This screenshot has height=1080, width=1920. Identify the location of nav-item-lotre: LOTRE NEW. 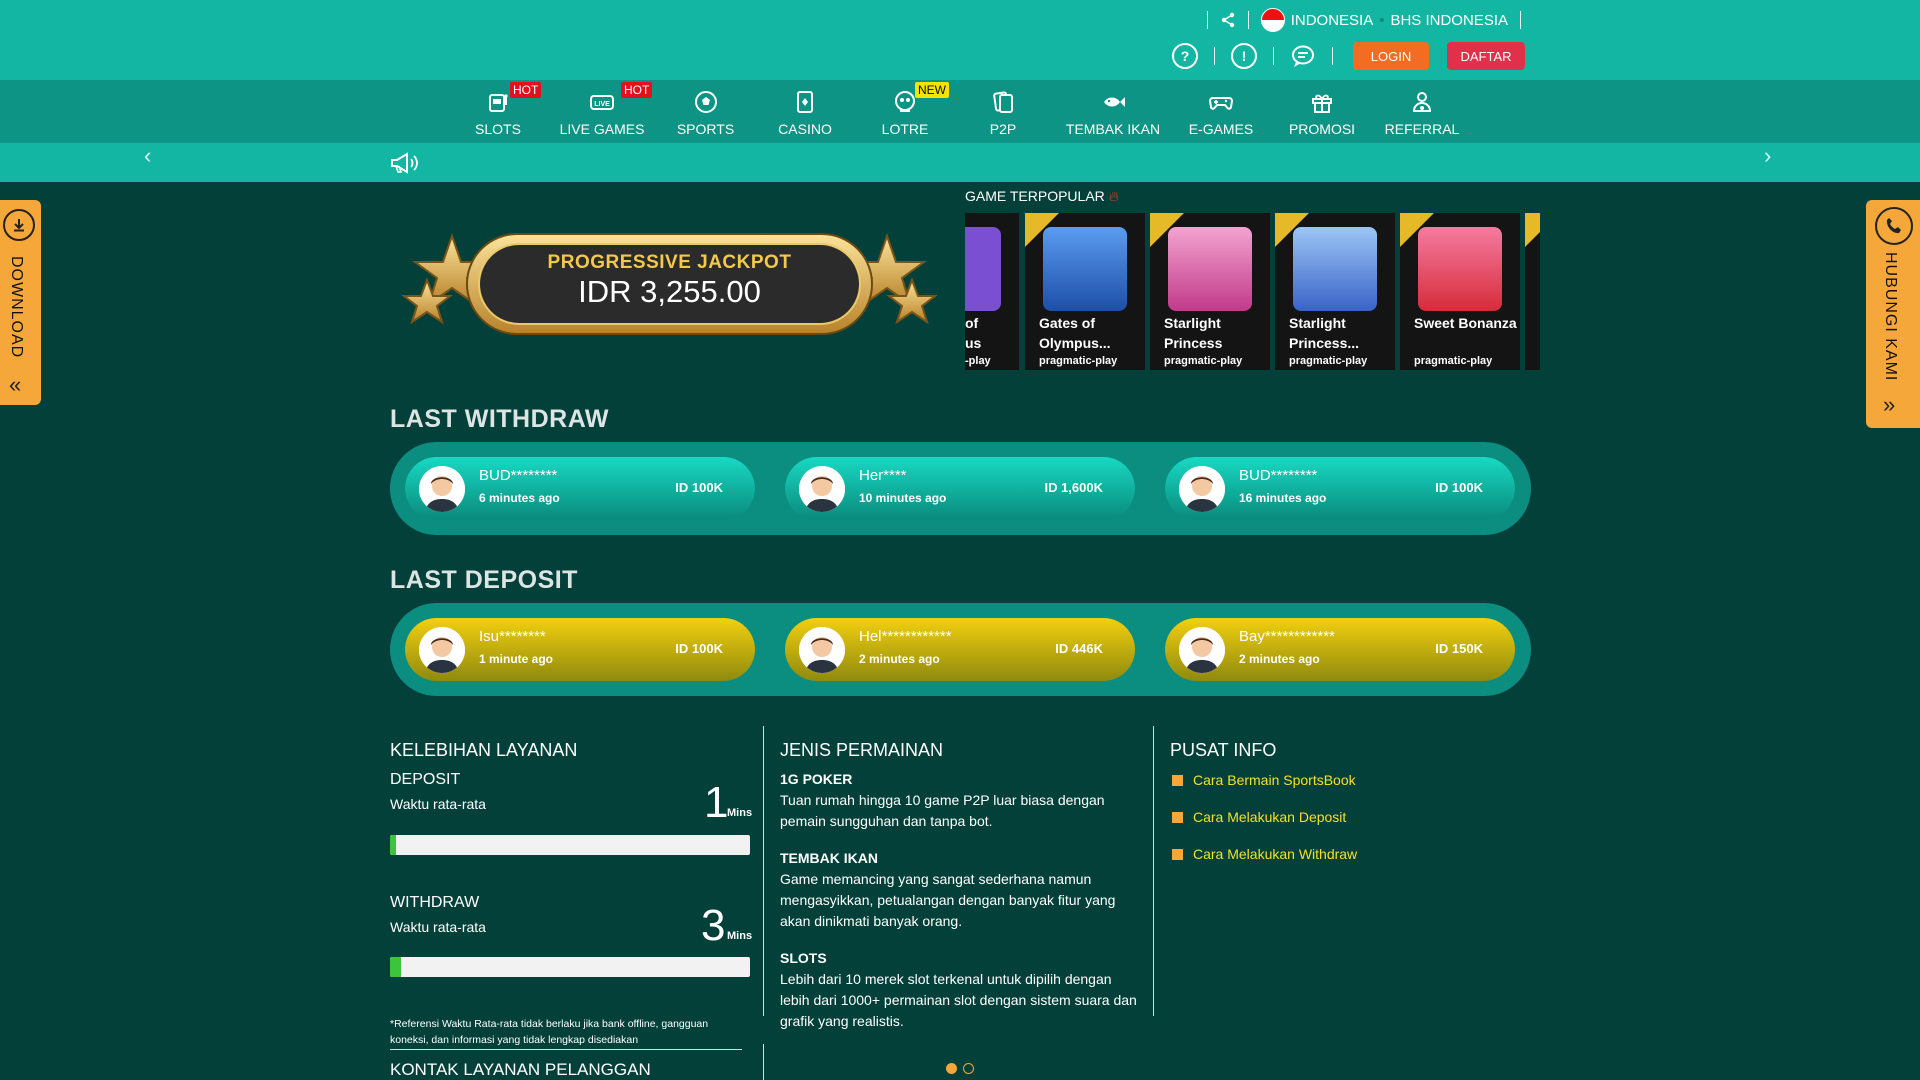
(912, 111).